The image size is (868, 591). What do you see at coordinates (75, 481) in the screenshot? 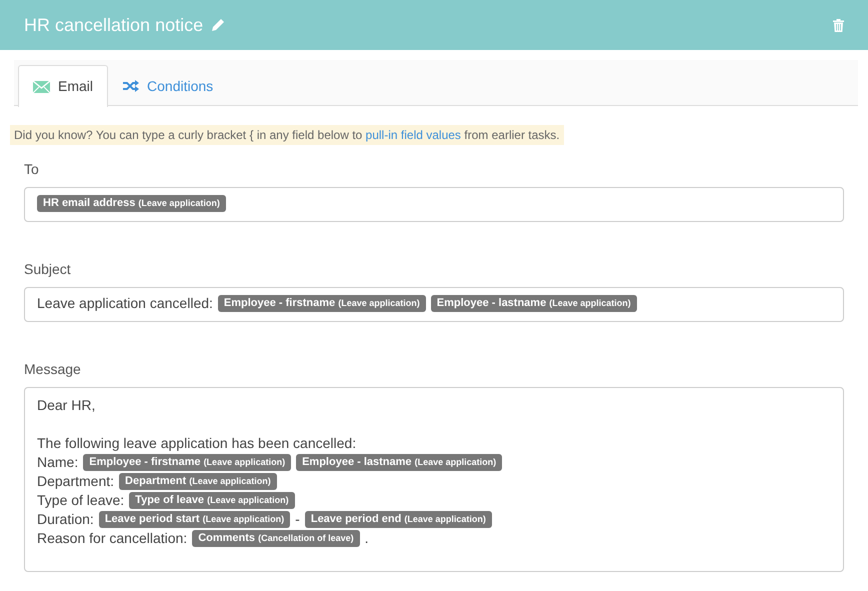
I see `field-text: Department:` at bounding box center [75, 481].